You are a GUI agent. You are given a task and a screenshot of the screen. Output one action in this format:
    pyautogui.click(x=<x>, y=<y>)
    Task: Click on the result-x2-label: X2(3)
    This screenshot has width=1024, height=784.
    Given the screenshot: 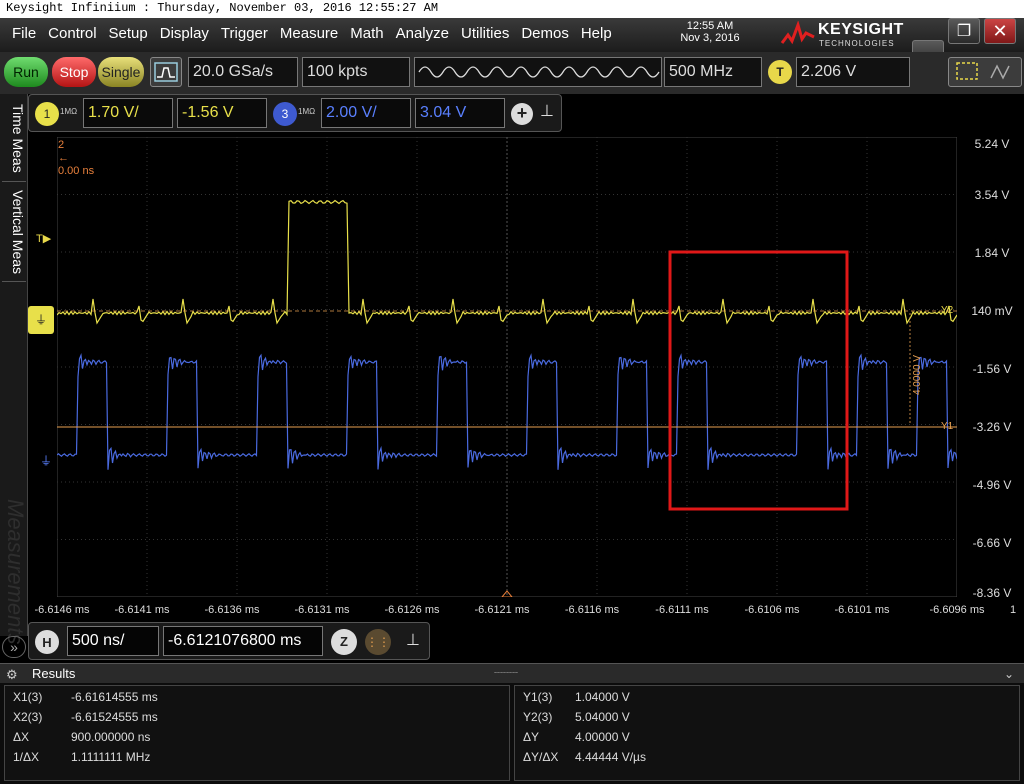 What is the action you would take?
    pyautogui.click(x=28, y=717)
    